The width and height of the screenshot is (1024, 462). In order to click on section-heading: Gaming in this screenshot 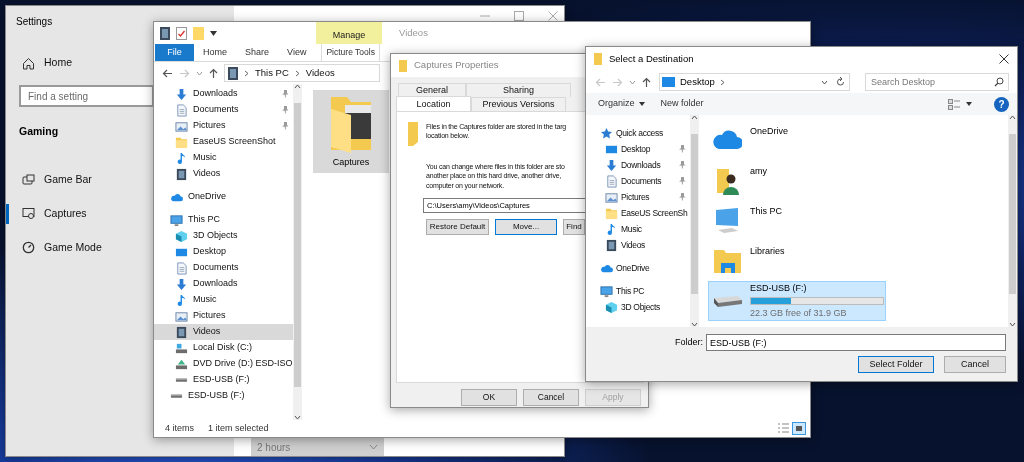, I will do `click(39, 131)`.